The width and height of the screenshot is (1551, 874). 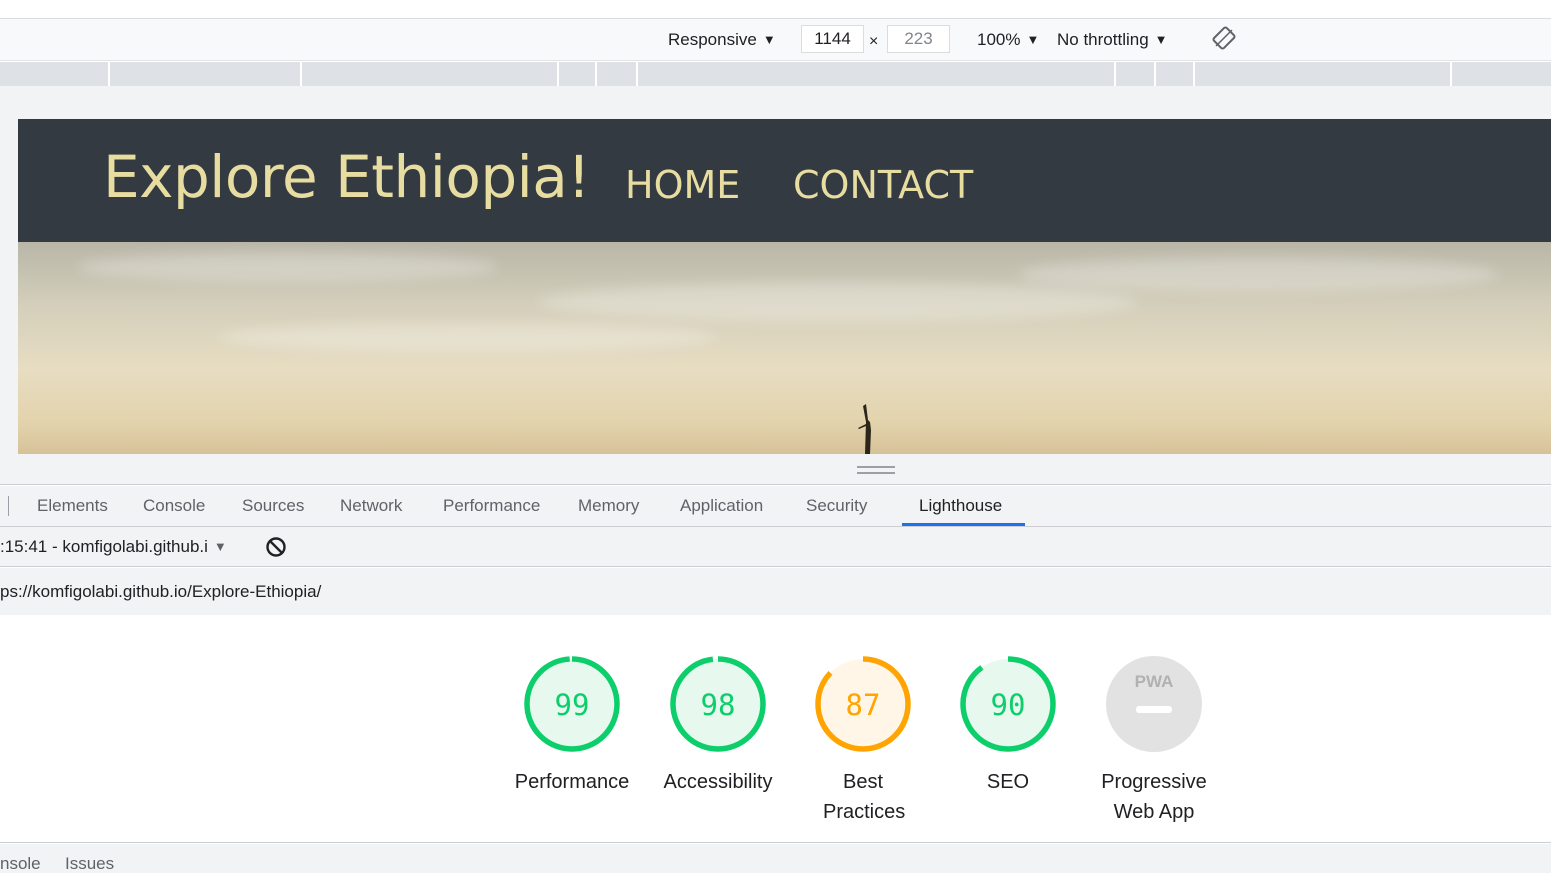 I want to click on zoom-dropdown: 100% ▼, so click(x=1008, y=40).